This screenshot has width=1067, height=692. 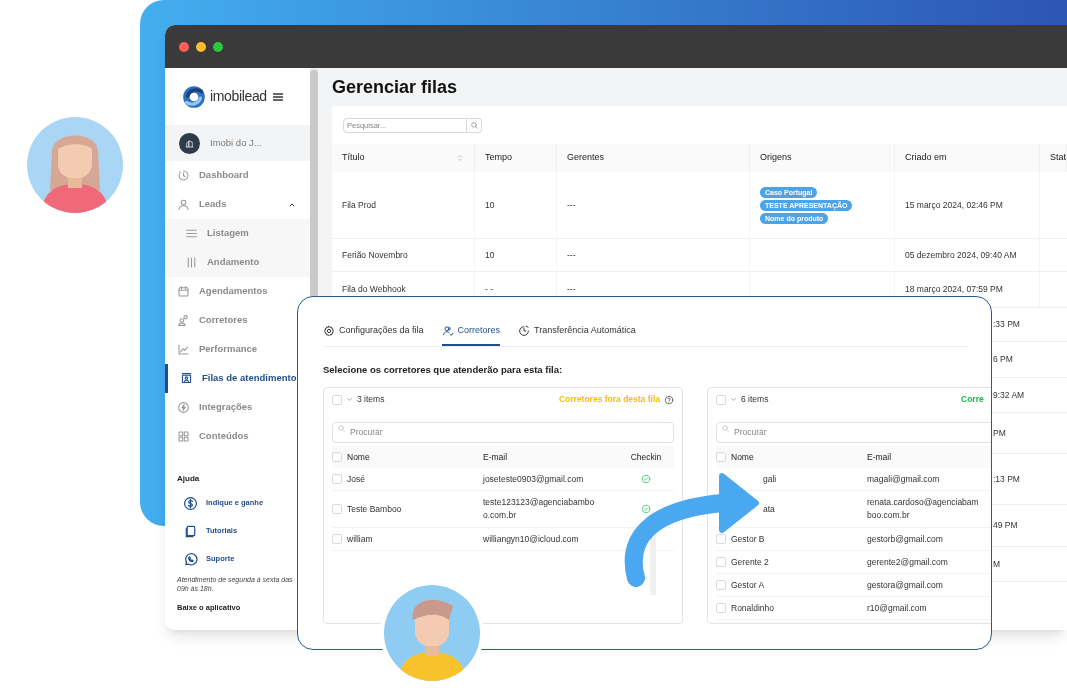 What do you see at coordinates (183, 291) in the screenshot?
I see `calendar-icon` at bounding box center [183, 291].